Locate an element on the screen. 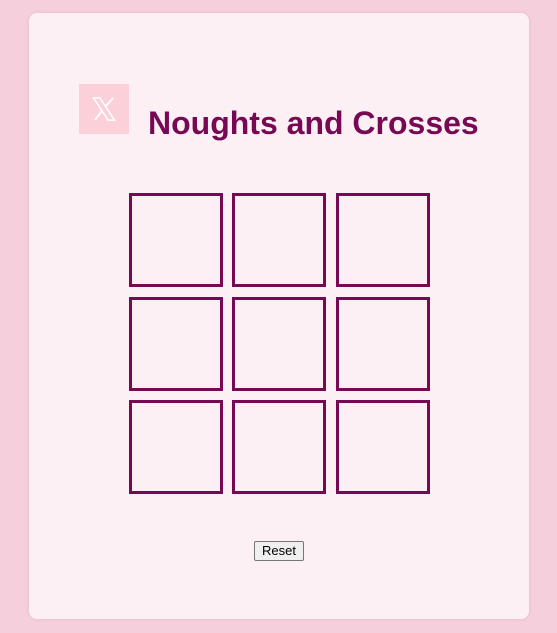 This screenshot has height=633, width=557. x-logo-icon is located at coordinates (104, 109).